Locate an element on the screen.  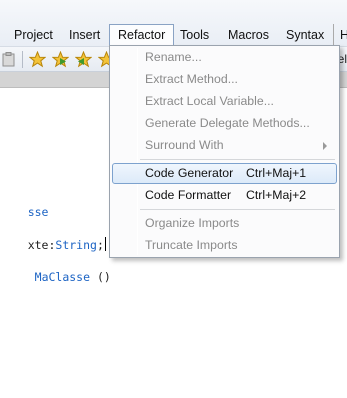
menu-item-organize-imports: Organize Imports is located at coordinates (224, 223).